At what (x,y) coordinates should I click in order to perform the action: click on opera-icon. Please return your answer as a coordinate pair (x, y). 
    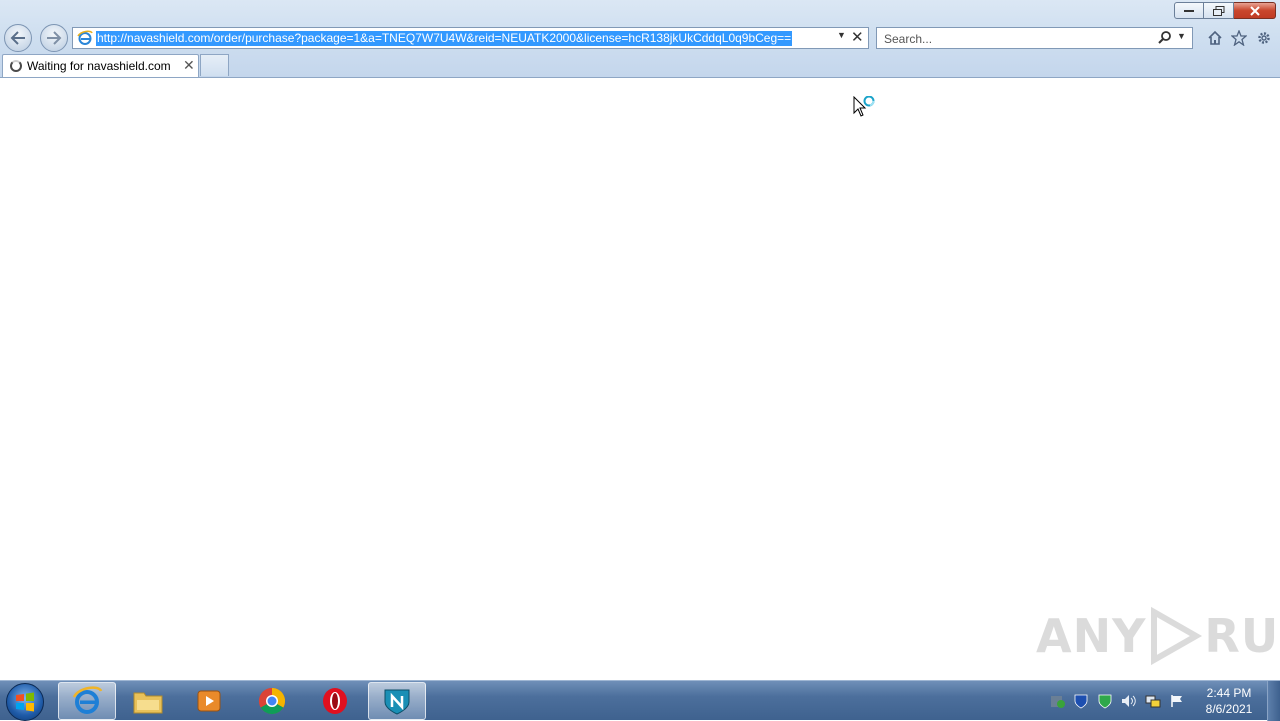
    Looking at the image, I should click on (335, 701).